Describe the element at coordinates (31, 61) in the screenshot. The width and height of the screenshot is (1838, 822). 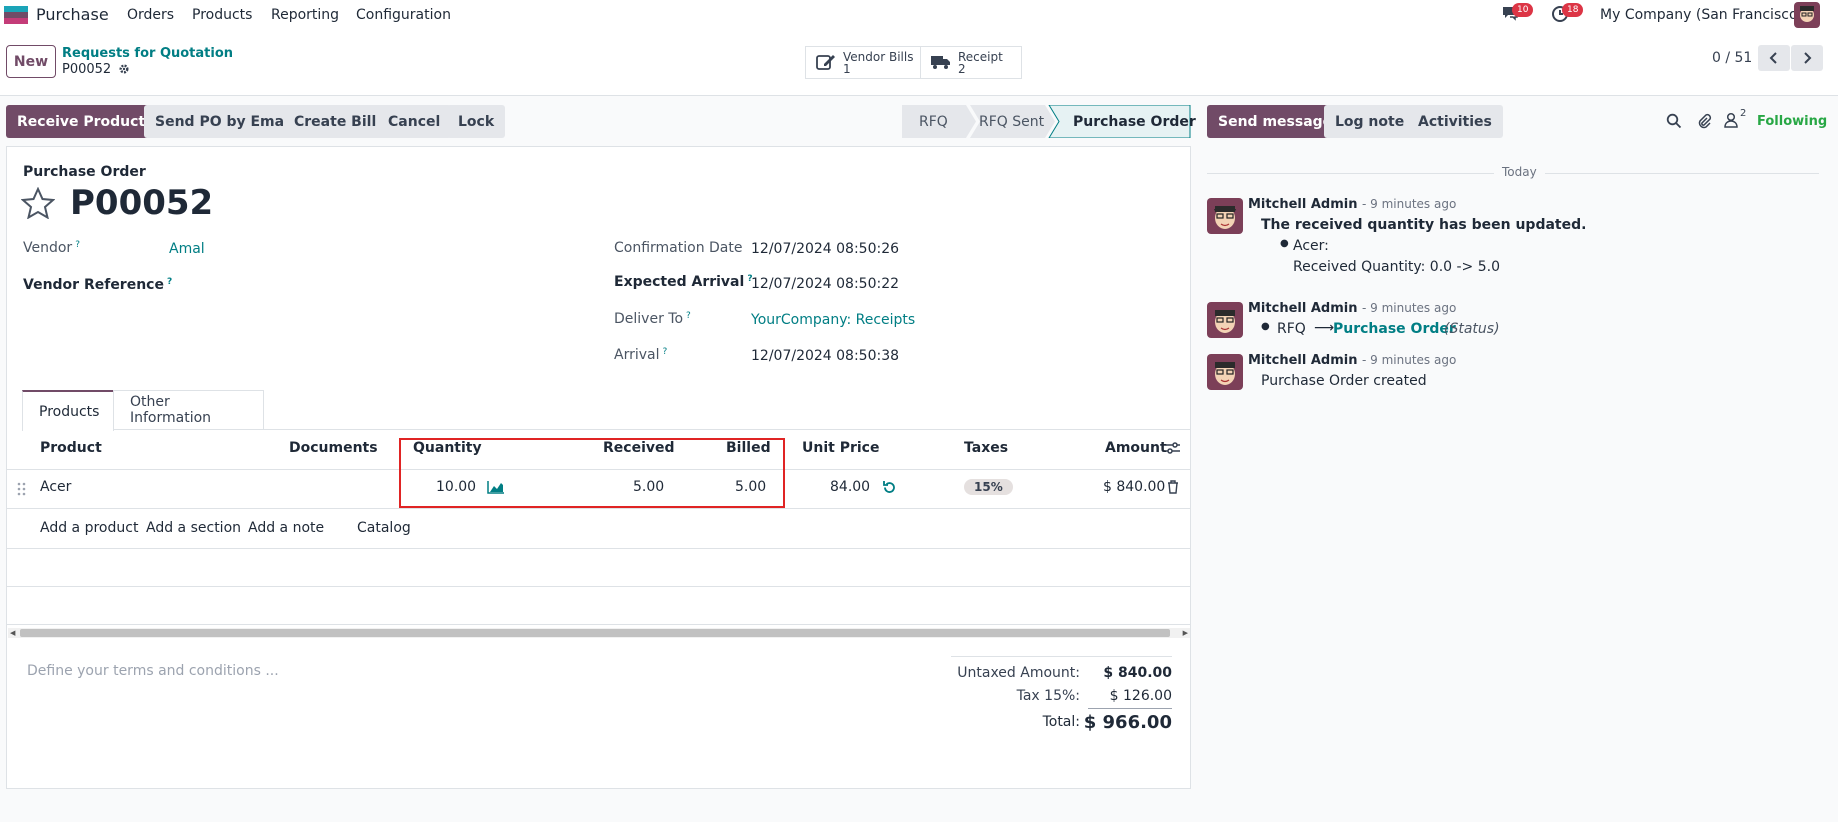
I see `new-button: New` at that location.